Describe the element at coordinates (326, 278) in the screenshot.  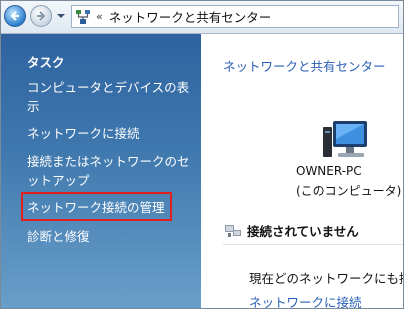
I see `status-description: 現在どのネットワークにも接` at that location.